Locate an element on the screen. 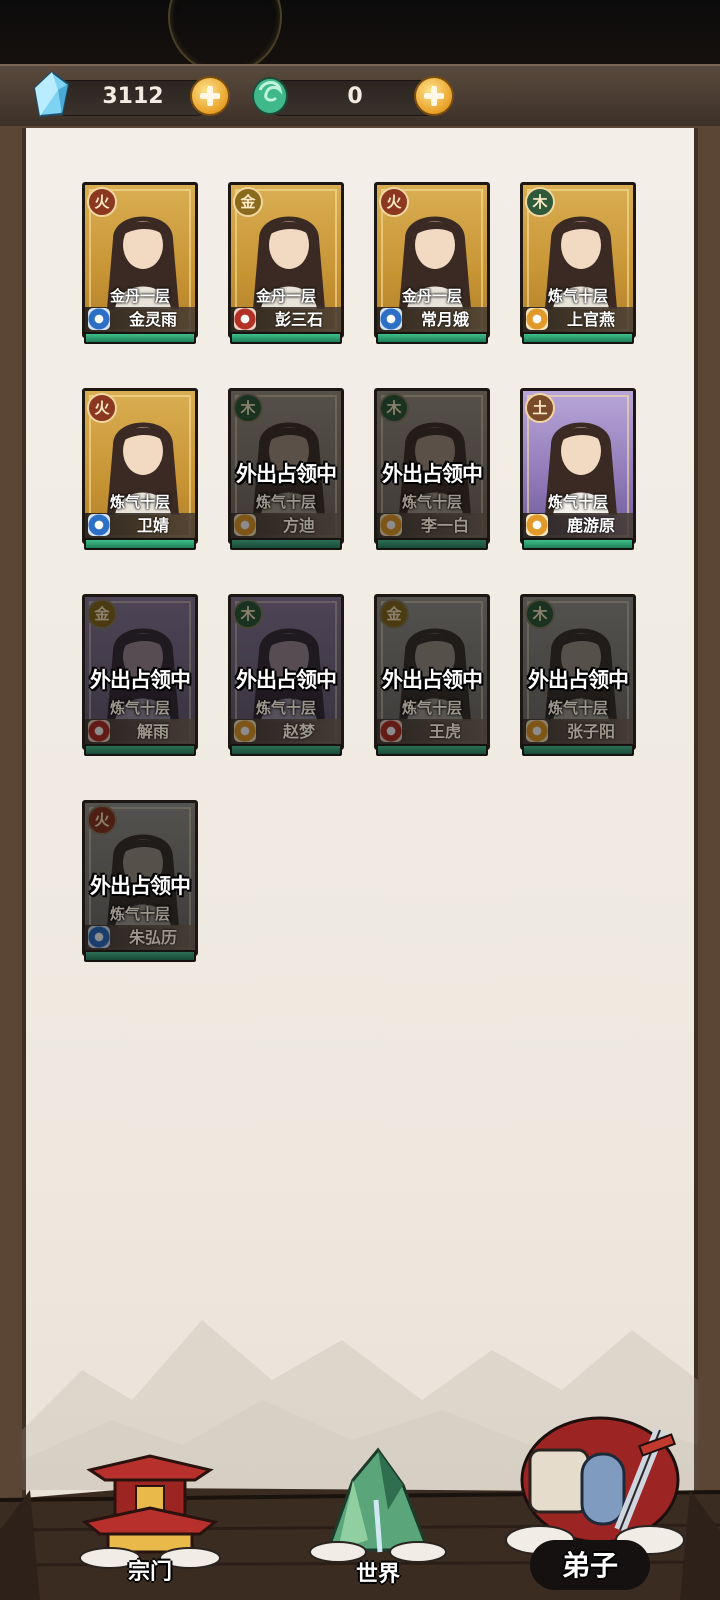 The image size is (720, 1600). disciple-card: 火 金丹一层 常月娥 is located at coordinates (432, 266).